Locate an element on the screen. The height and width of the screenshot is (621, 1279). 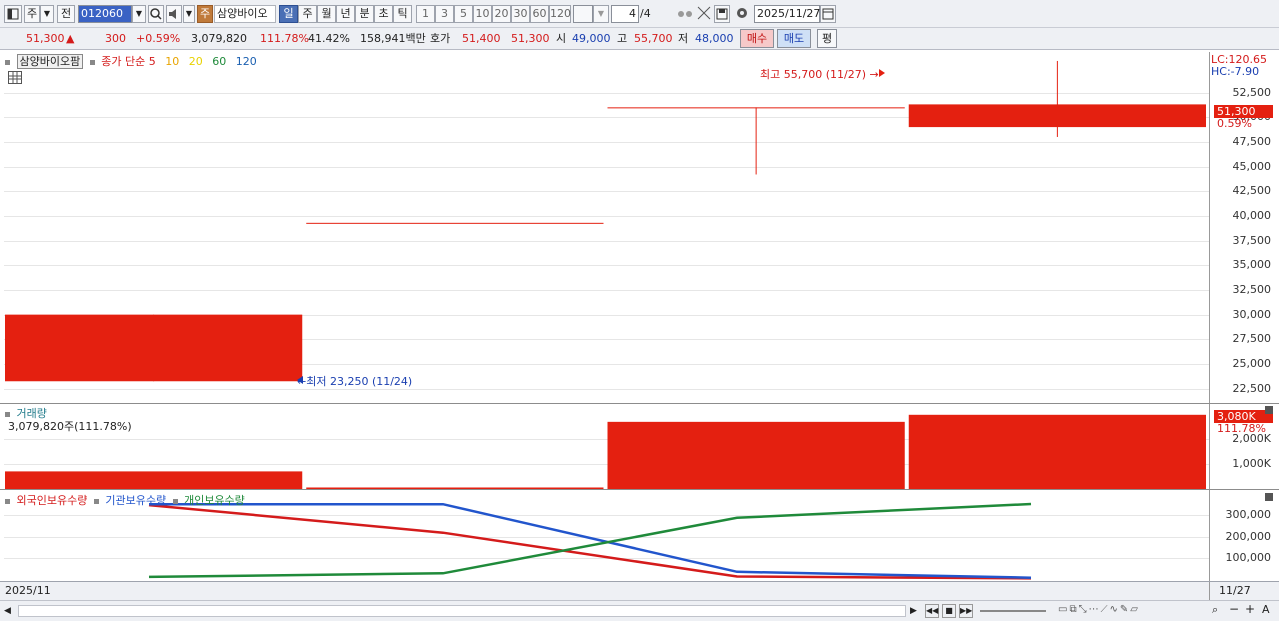
ma-10-label: 10 is located at coordinates (172, 61).